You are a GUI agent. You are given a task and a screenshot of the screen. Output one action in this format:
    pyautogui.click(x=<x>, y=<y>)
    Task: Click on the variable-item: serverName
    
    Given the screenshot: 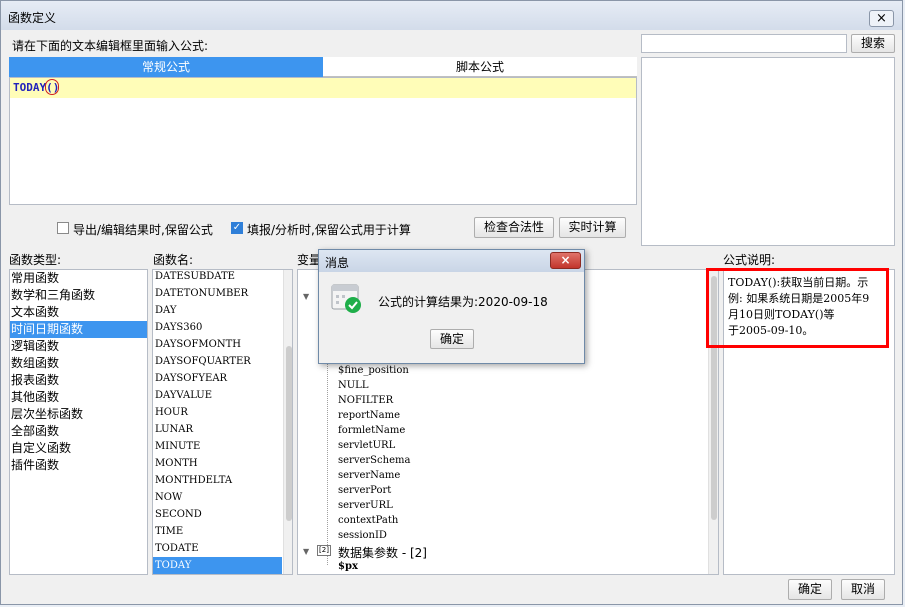 What is the action you would take?
    pyautogui.click(x=369, y=475)
    